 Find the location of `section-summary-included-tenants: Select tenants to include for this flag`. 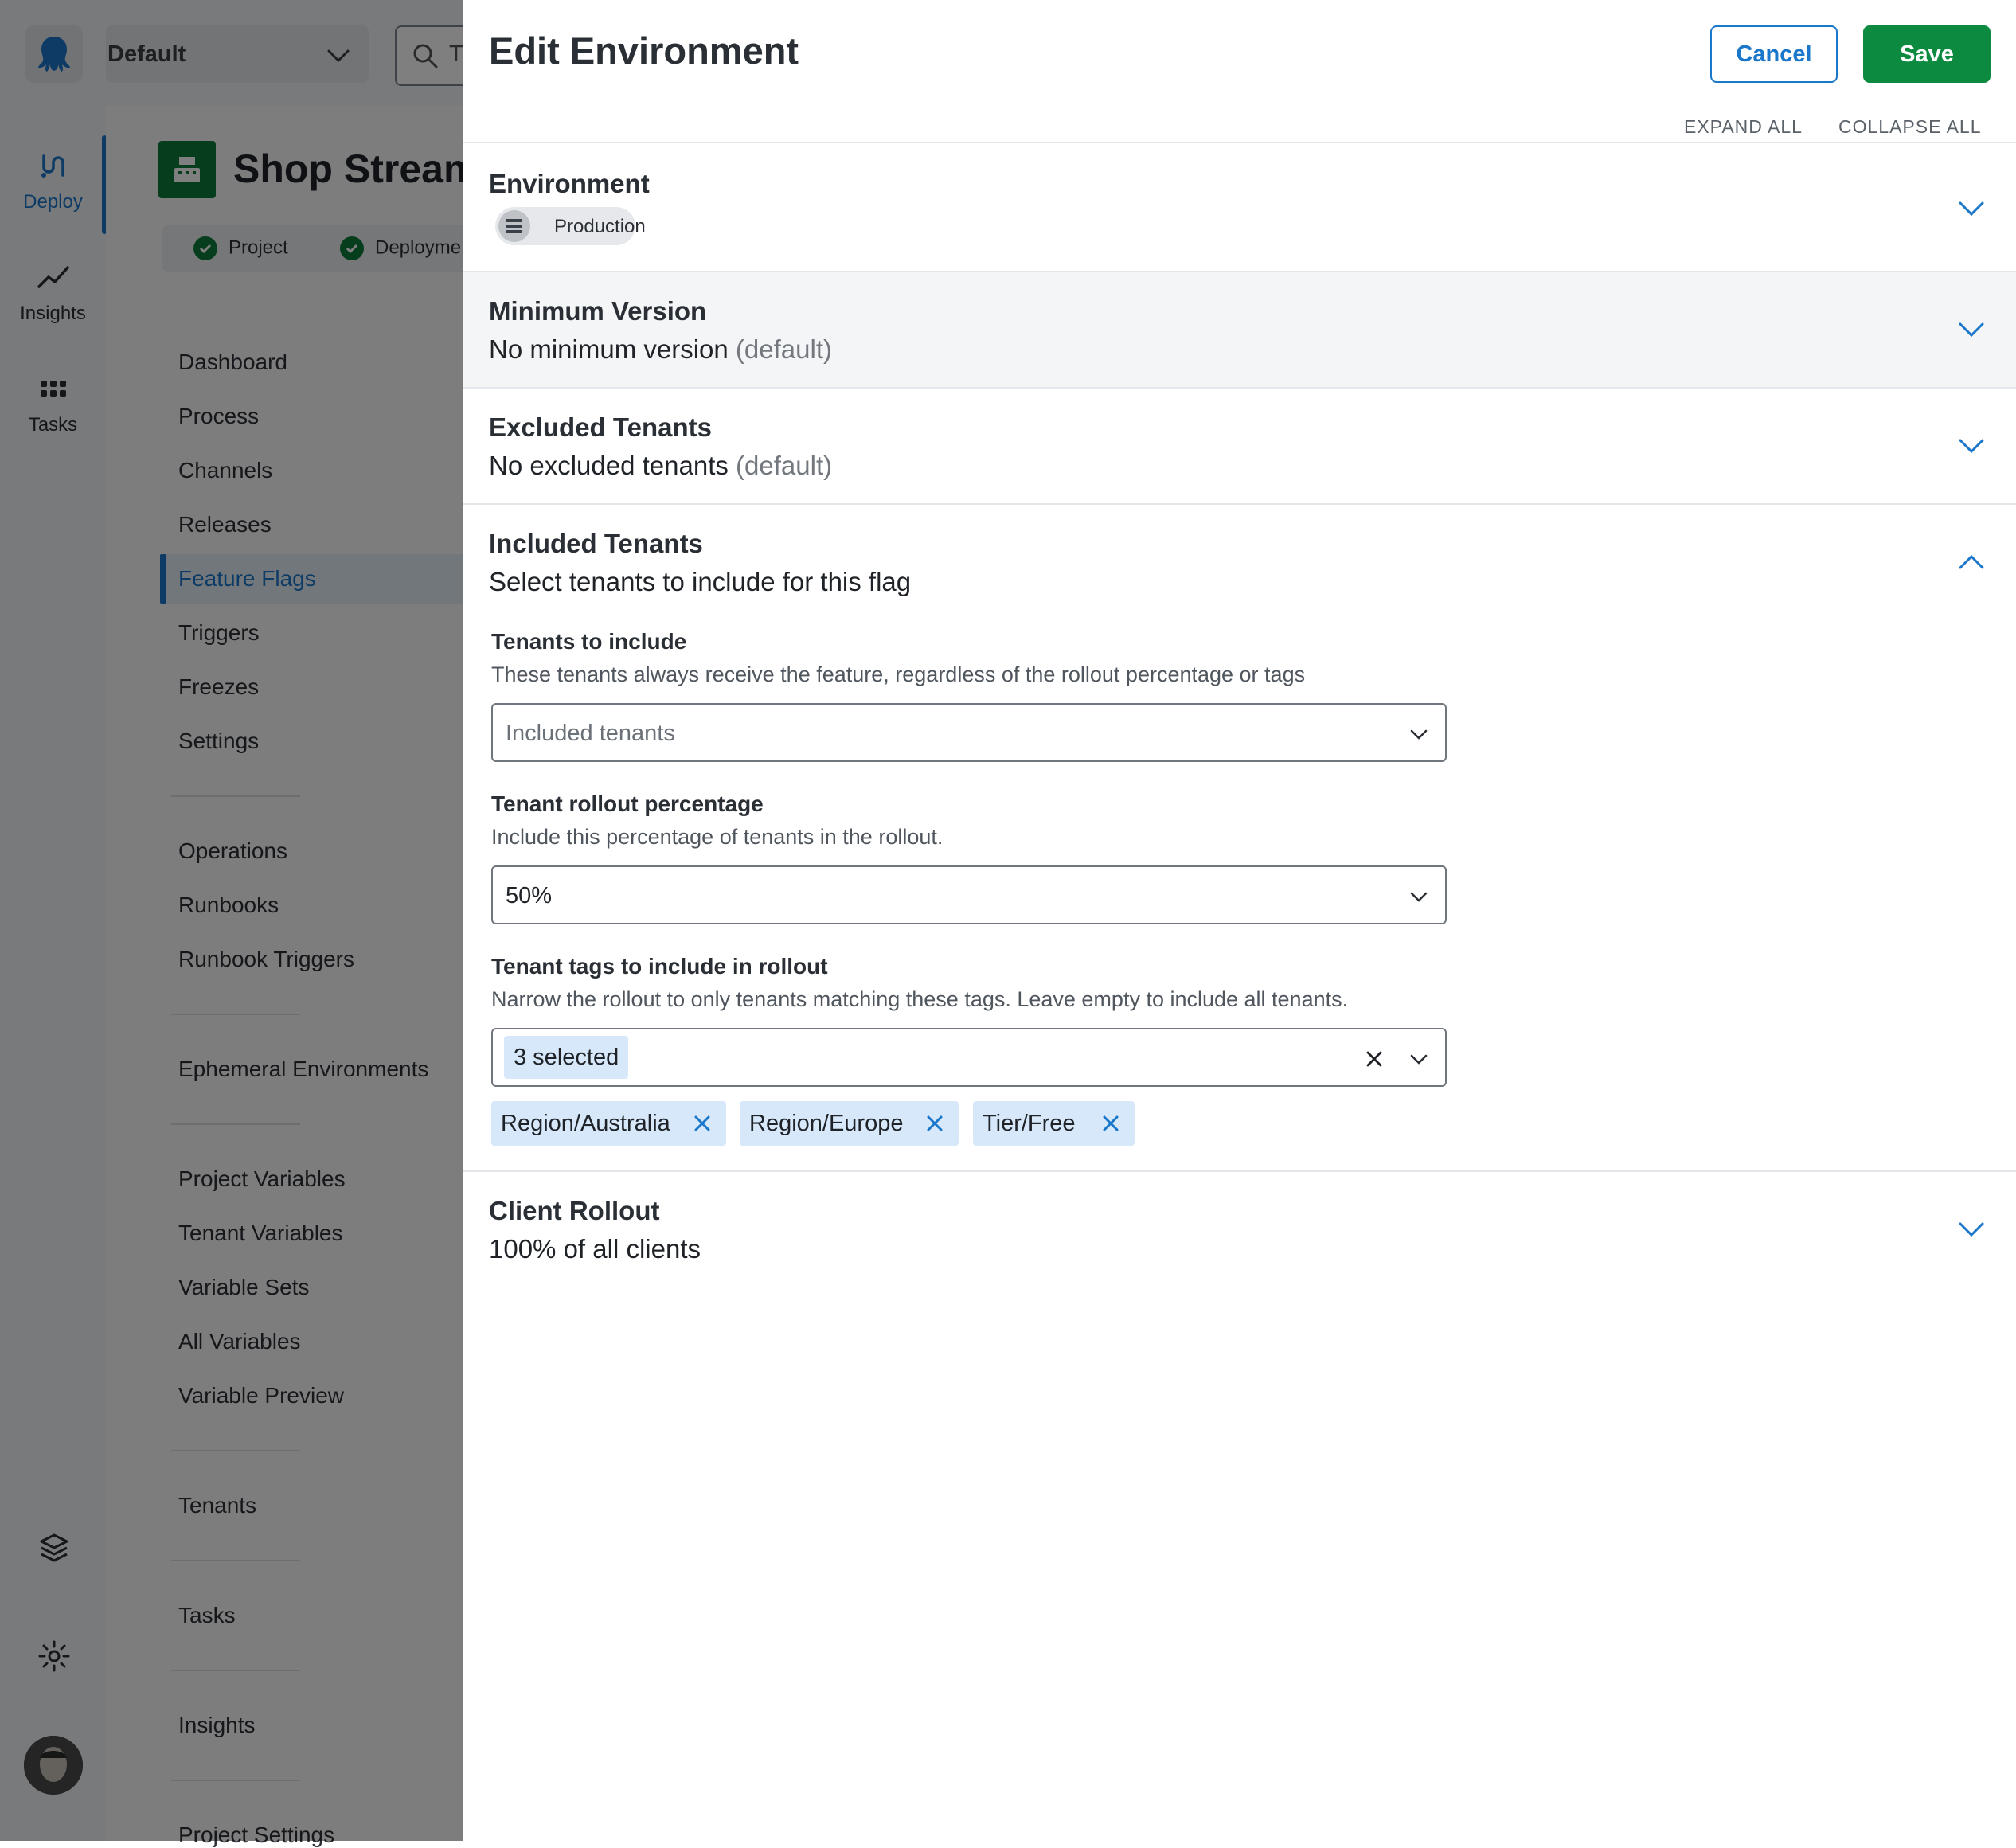

section-summary-included-tenants: Select tenants to include for this flag is located at coordinates (700, 581).